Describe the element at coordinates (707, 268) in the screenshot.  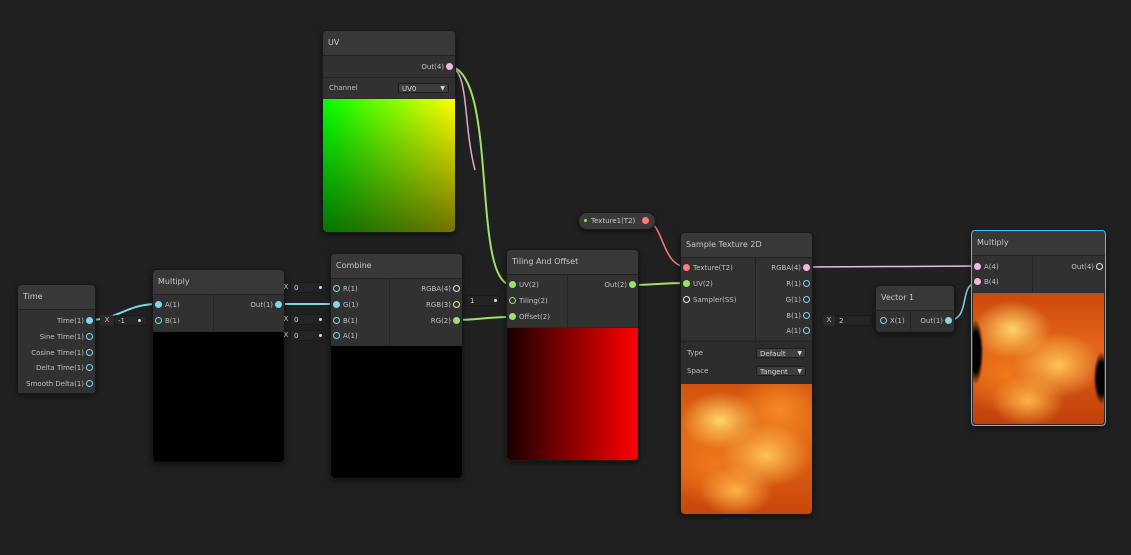
I see `sample-texture-input: Texture(T2)` at that location.